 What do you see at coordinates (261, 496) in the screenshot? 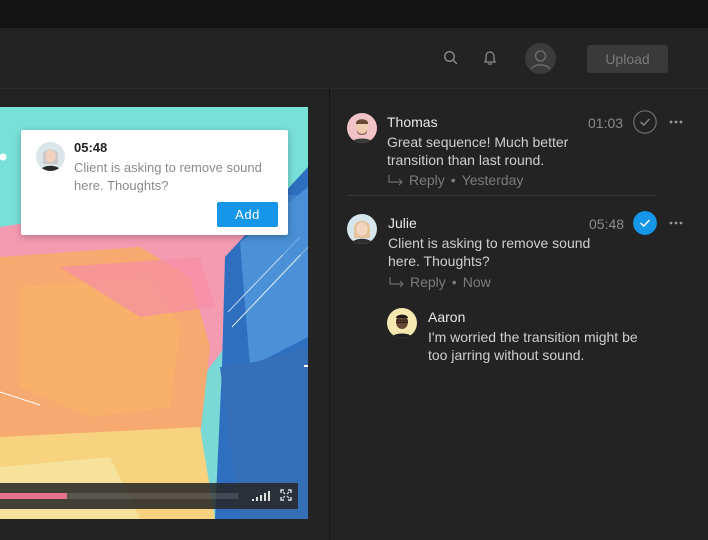
I see `volume-icon` at bounding box center [261, 496].